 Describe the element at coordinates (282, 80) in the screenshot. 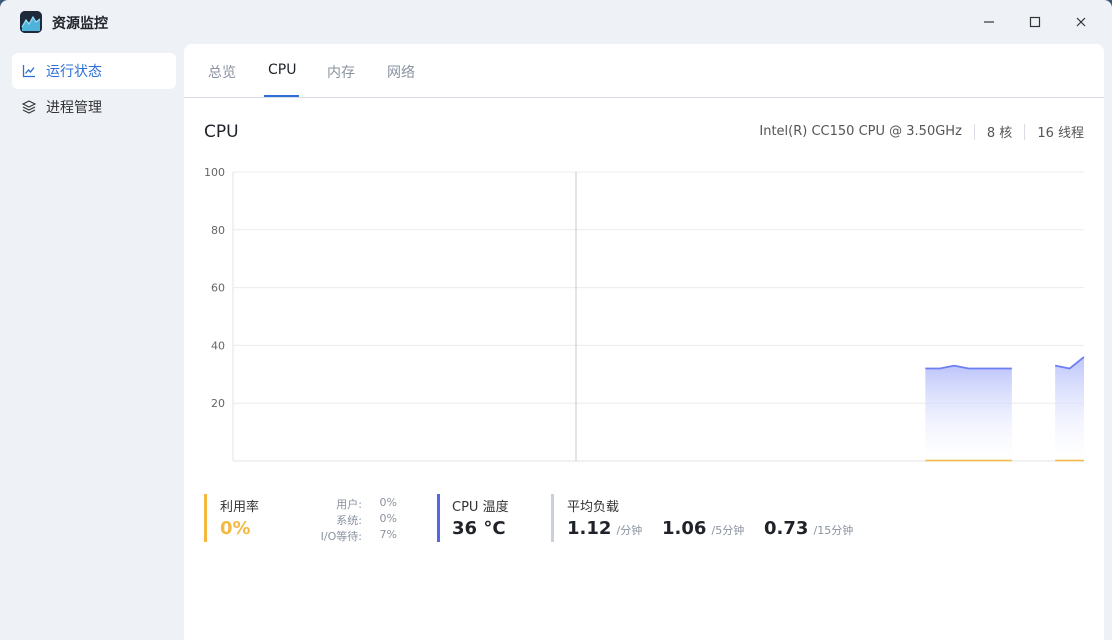

I see `tab-cpu: CPU` at that location.